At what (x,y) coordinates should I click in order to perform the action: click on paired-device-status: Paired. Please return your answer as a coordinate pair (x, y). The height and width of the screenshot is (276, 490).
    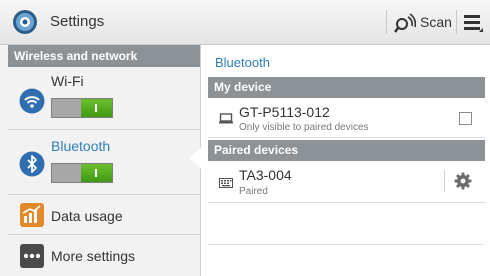
    Looking at the image, I should click on (253, 191).